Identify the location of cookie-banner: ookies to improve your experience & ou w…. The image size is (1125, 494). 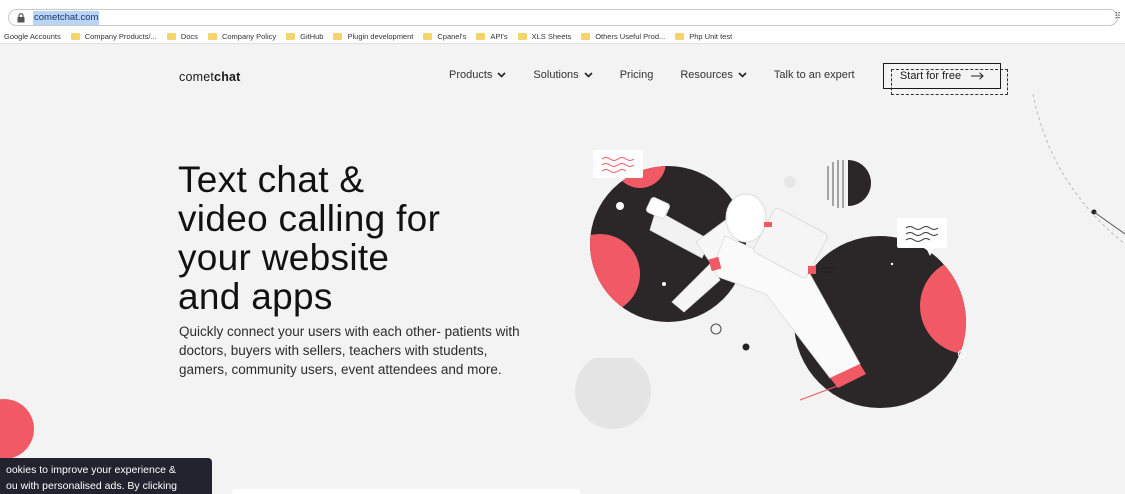
(106, 476).